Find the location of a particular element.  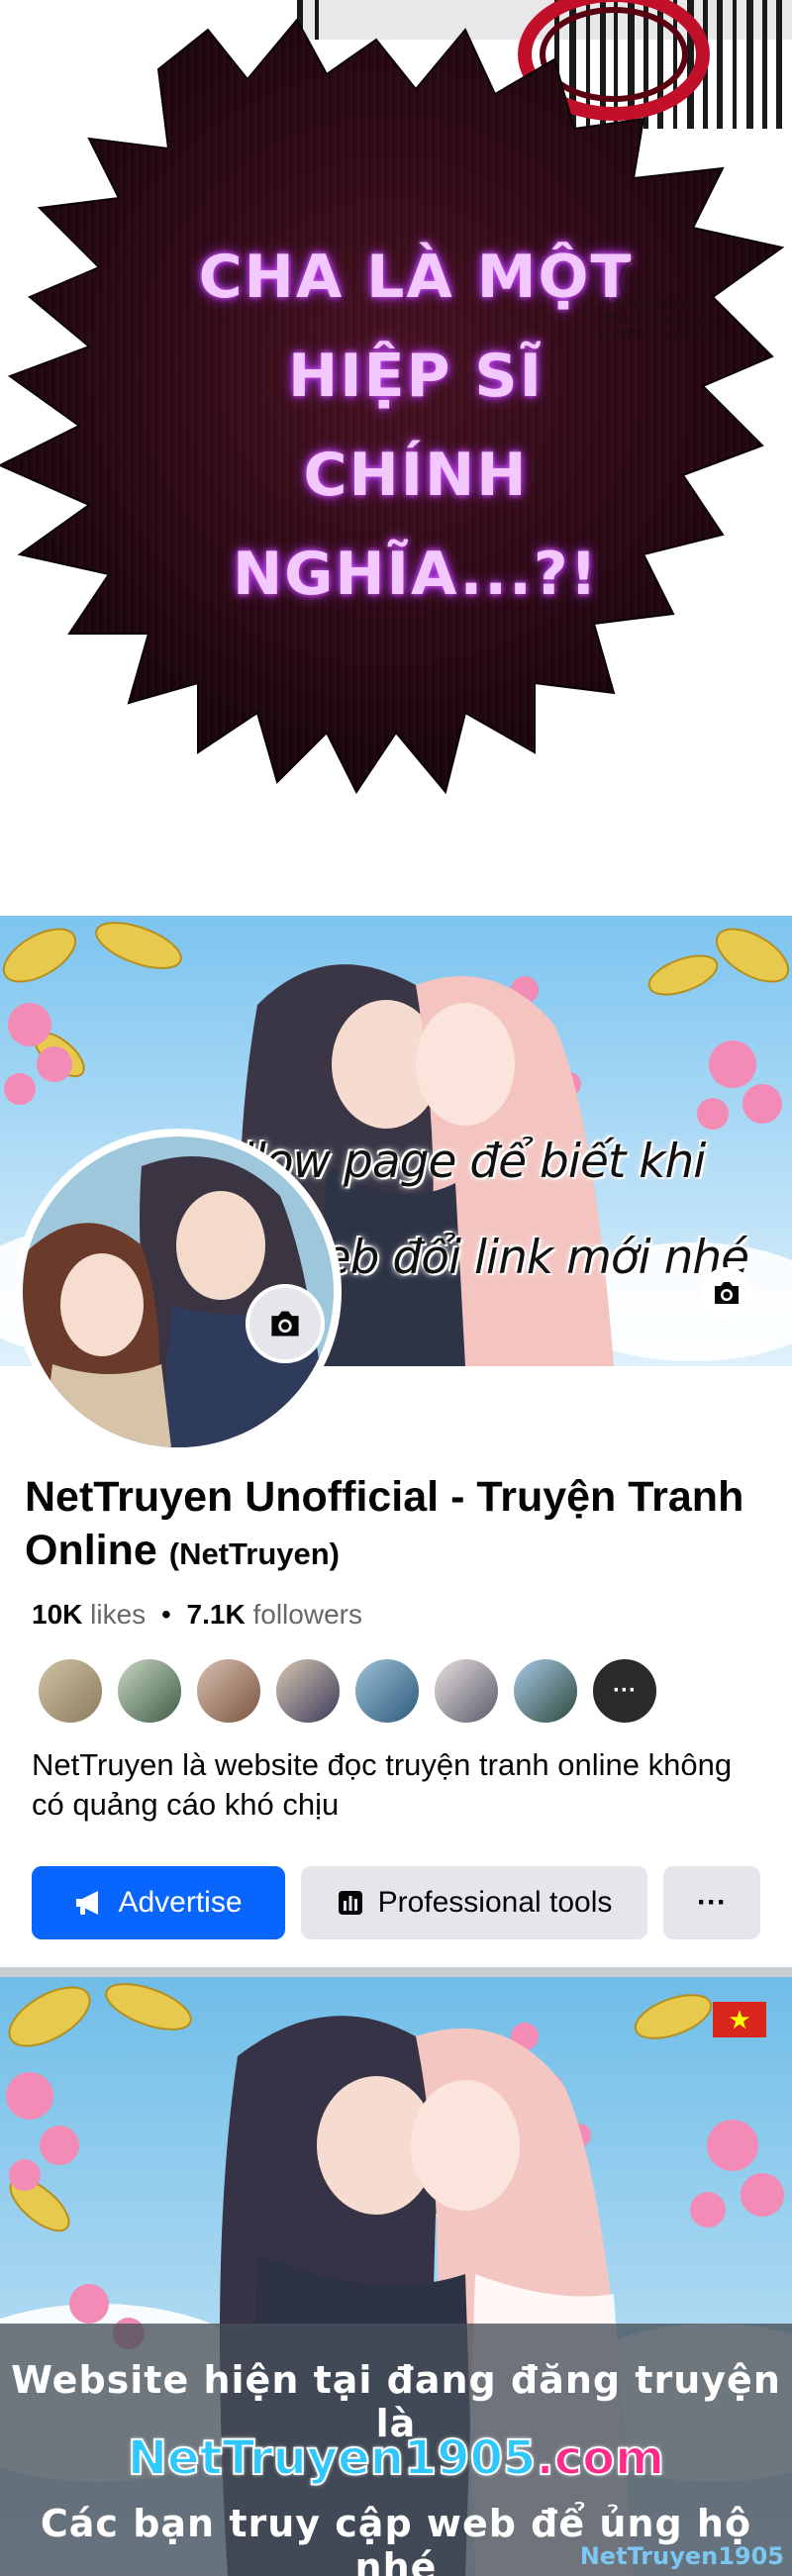

speech-line: NGHĨA...?! is located at coordinates (416, 574).